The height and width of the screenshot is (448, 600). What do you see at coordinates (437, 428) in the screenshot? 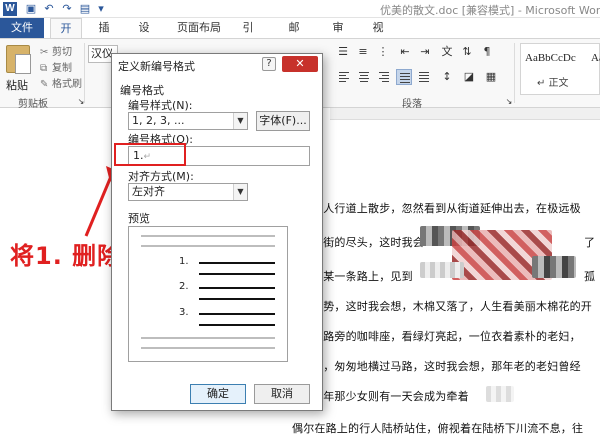
I see `document-line: 偶尔在路上的行人陆桥站住，俯视着在陆桥下川流不息，往` at bounding box center [437, 428].